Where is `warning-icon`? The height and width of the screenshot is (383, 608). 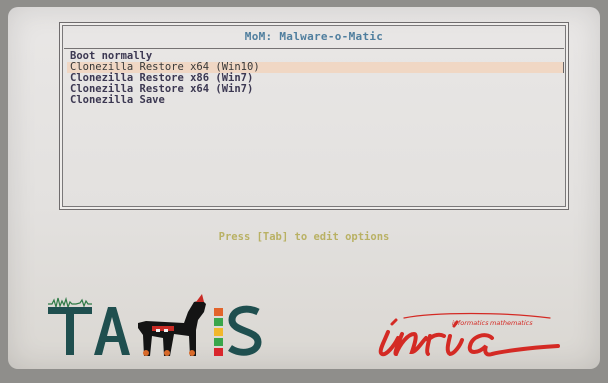 warning-icon is located at coordinates (218, 352).